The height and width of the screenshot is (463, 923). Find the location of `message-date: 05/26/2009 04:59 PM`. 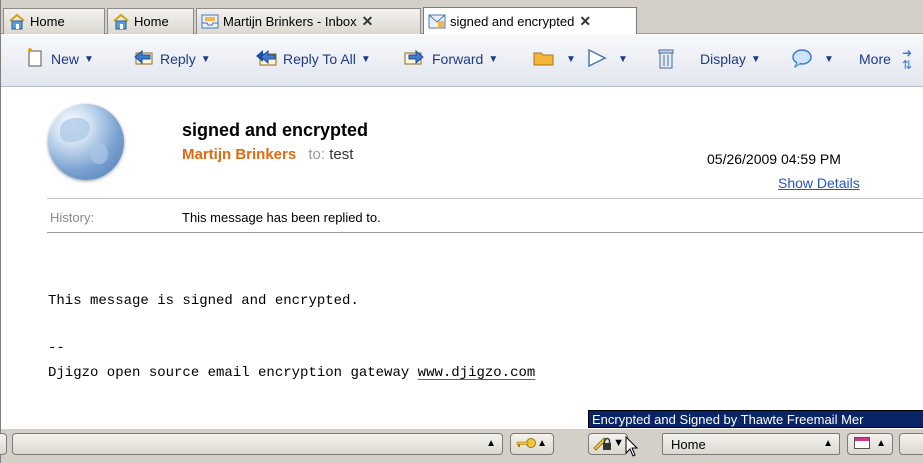

message-date: 05/26/2009 04:59 PM is located at coordinates (774, 159).